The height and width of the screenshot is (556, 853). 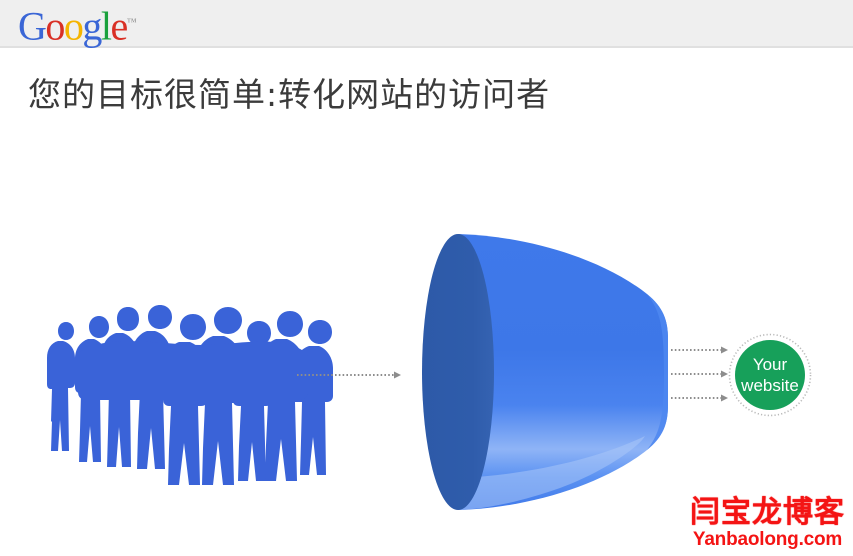 What do you see at coordinates (131, 22) in the screenshot?
I see `trademark-icon: ™` at bounding box center [131, 22].